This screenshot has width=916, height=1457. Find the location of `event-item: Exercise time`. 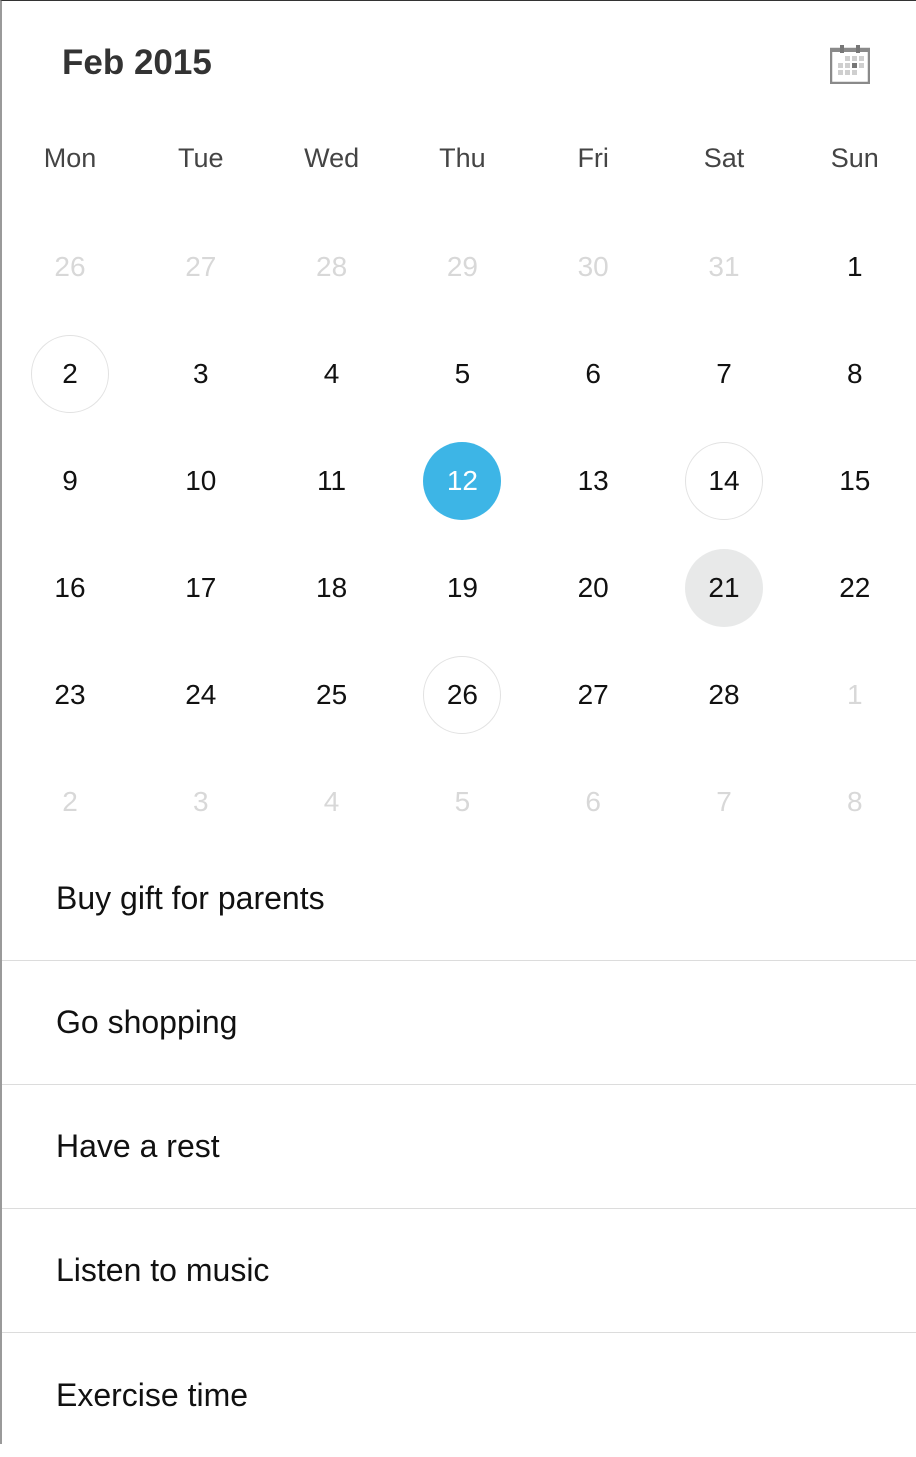

event-item: Exercise time is located at coordinates (459, 1395).